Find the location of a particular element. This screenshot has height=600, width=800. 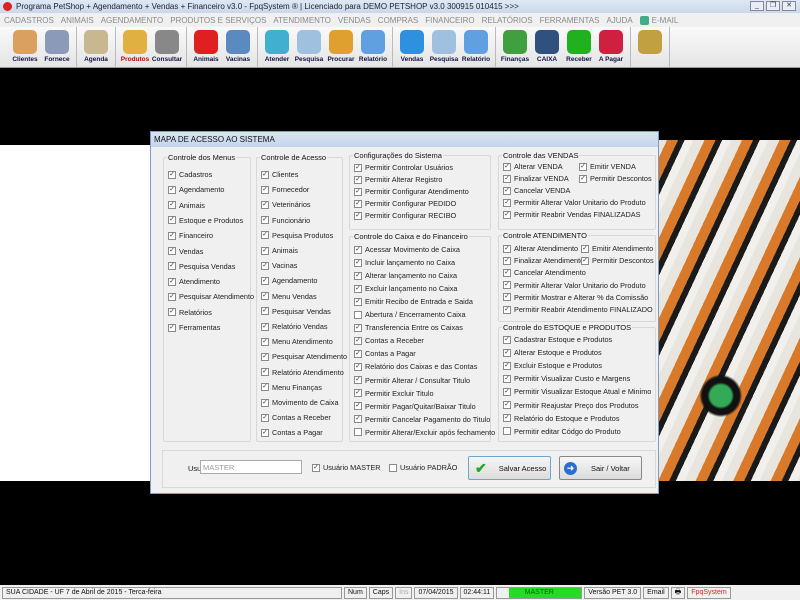

close-button: ✕ is located at coordinates (789, 6).